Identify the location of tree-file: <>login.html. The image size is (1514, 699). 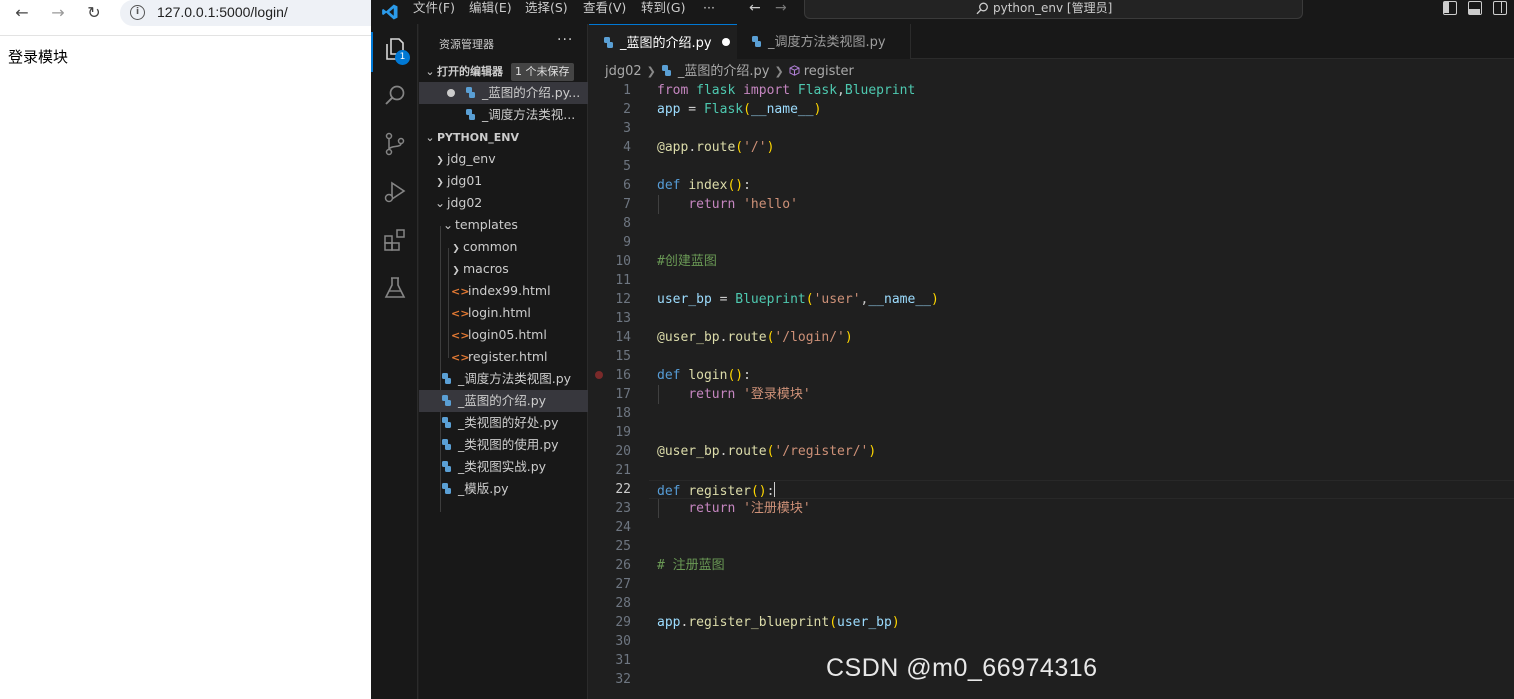
(503, 313).